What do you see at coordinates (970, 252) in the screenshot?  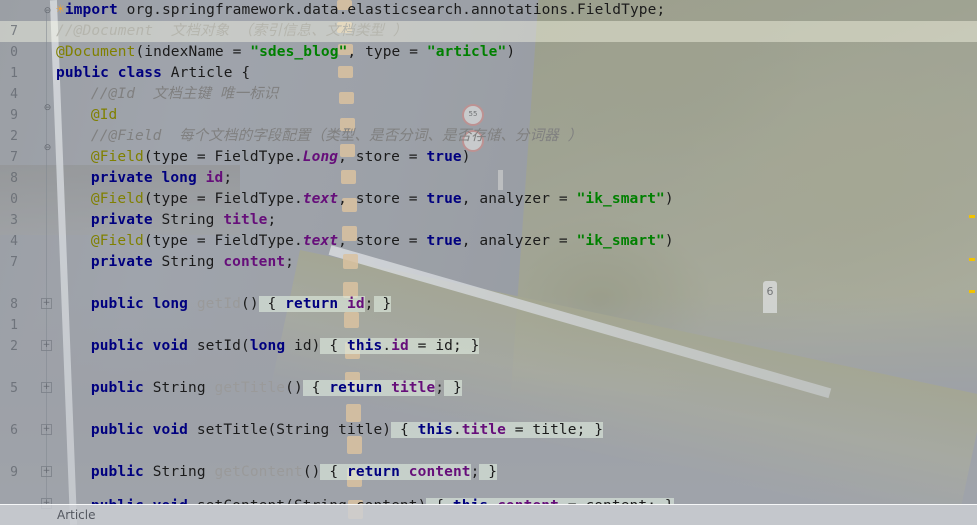 I see `error-stripe-markers` at bounding box center [970, 252].